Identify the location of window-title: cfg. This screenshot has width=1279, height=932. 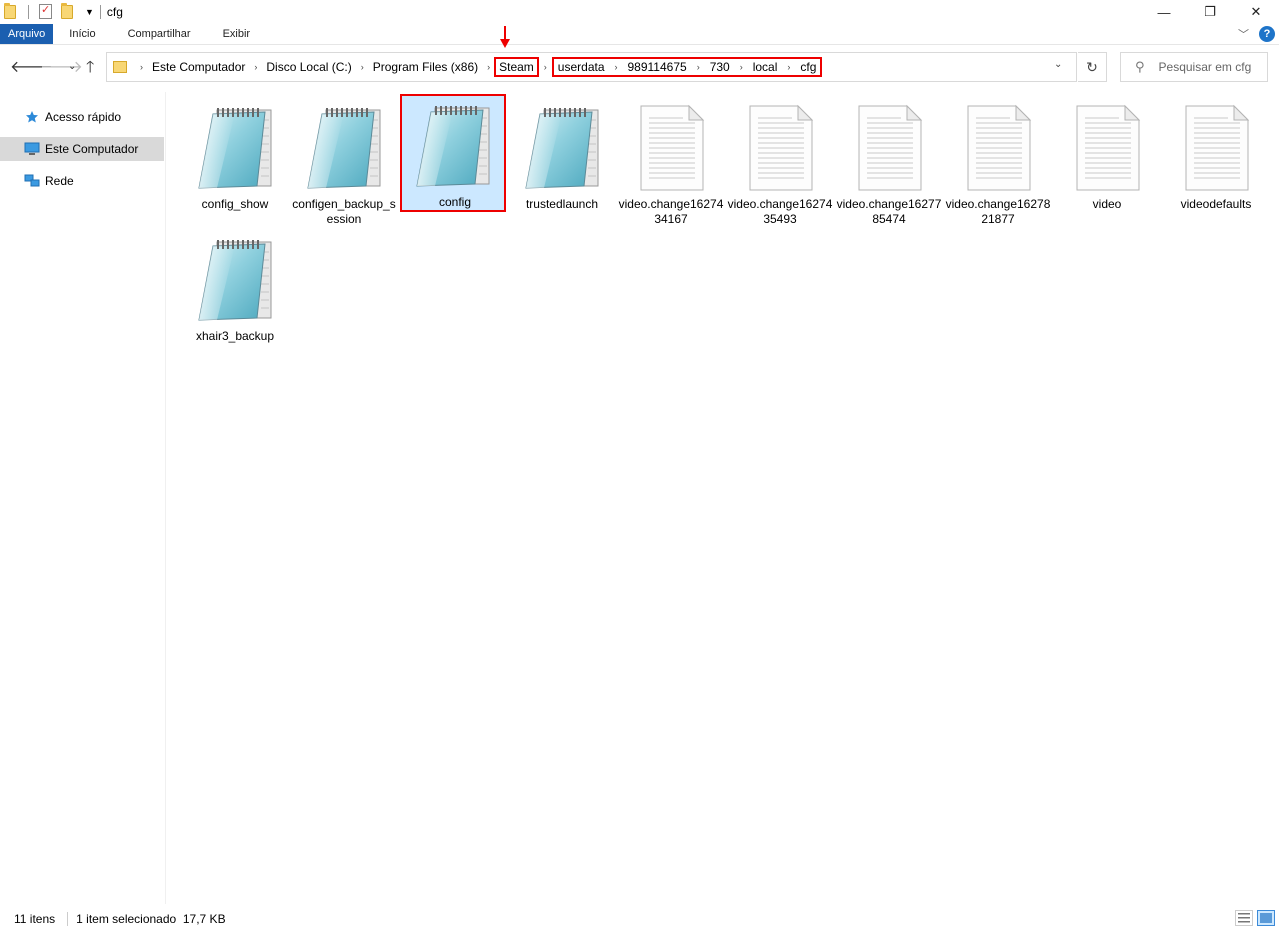
(114, 12).